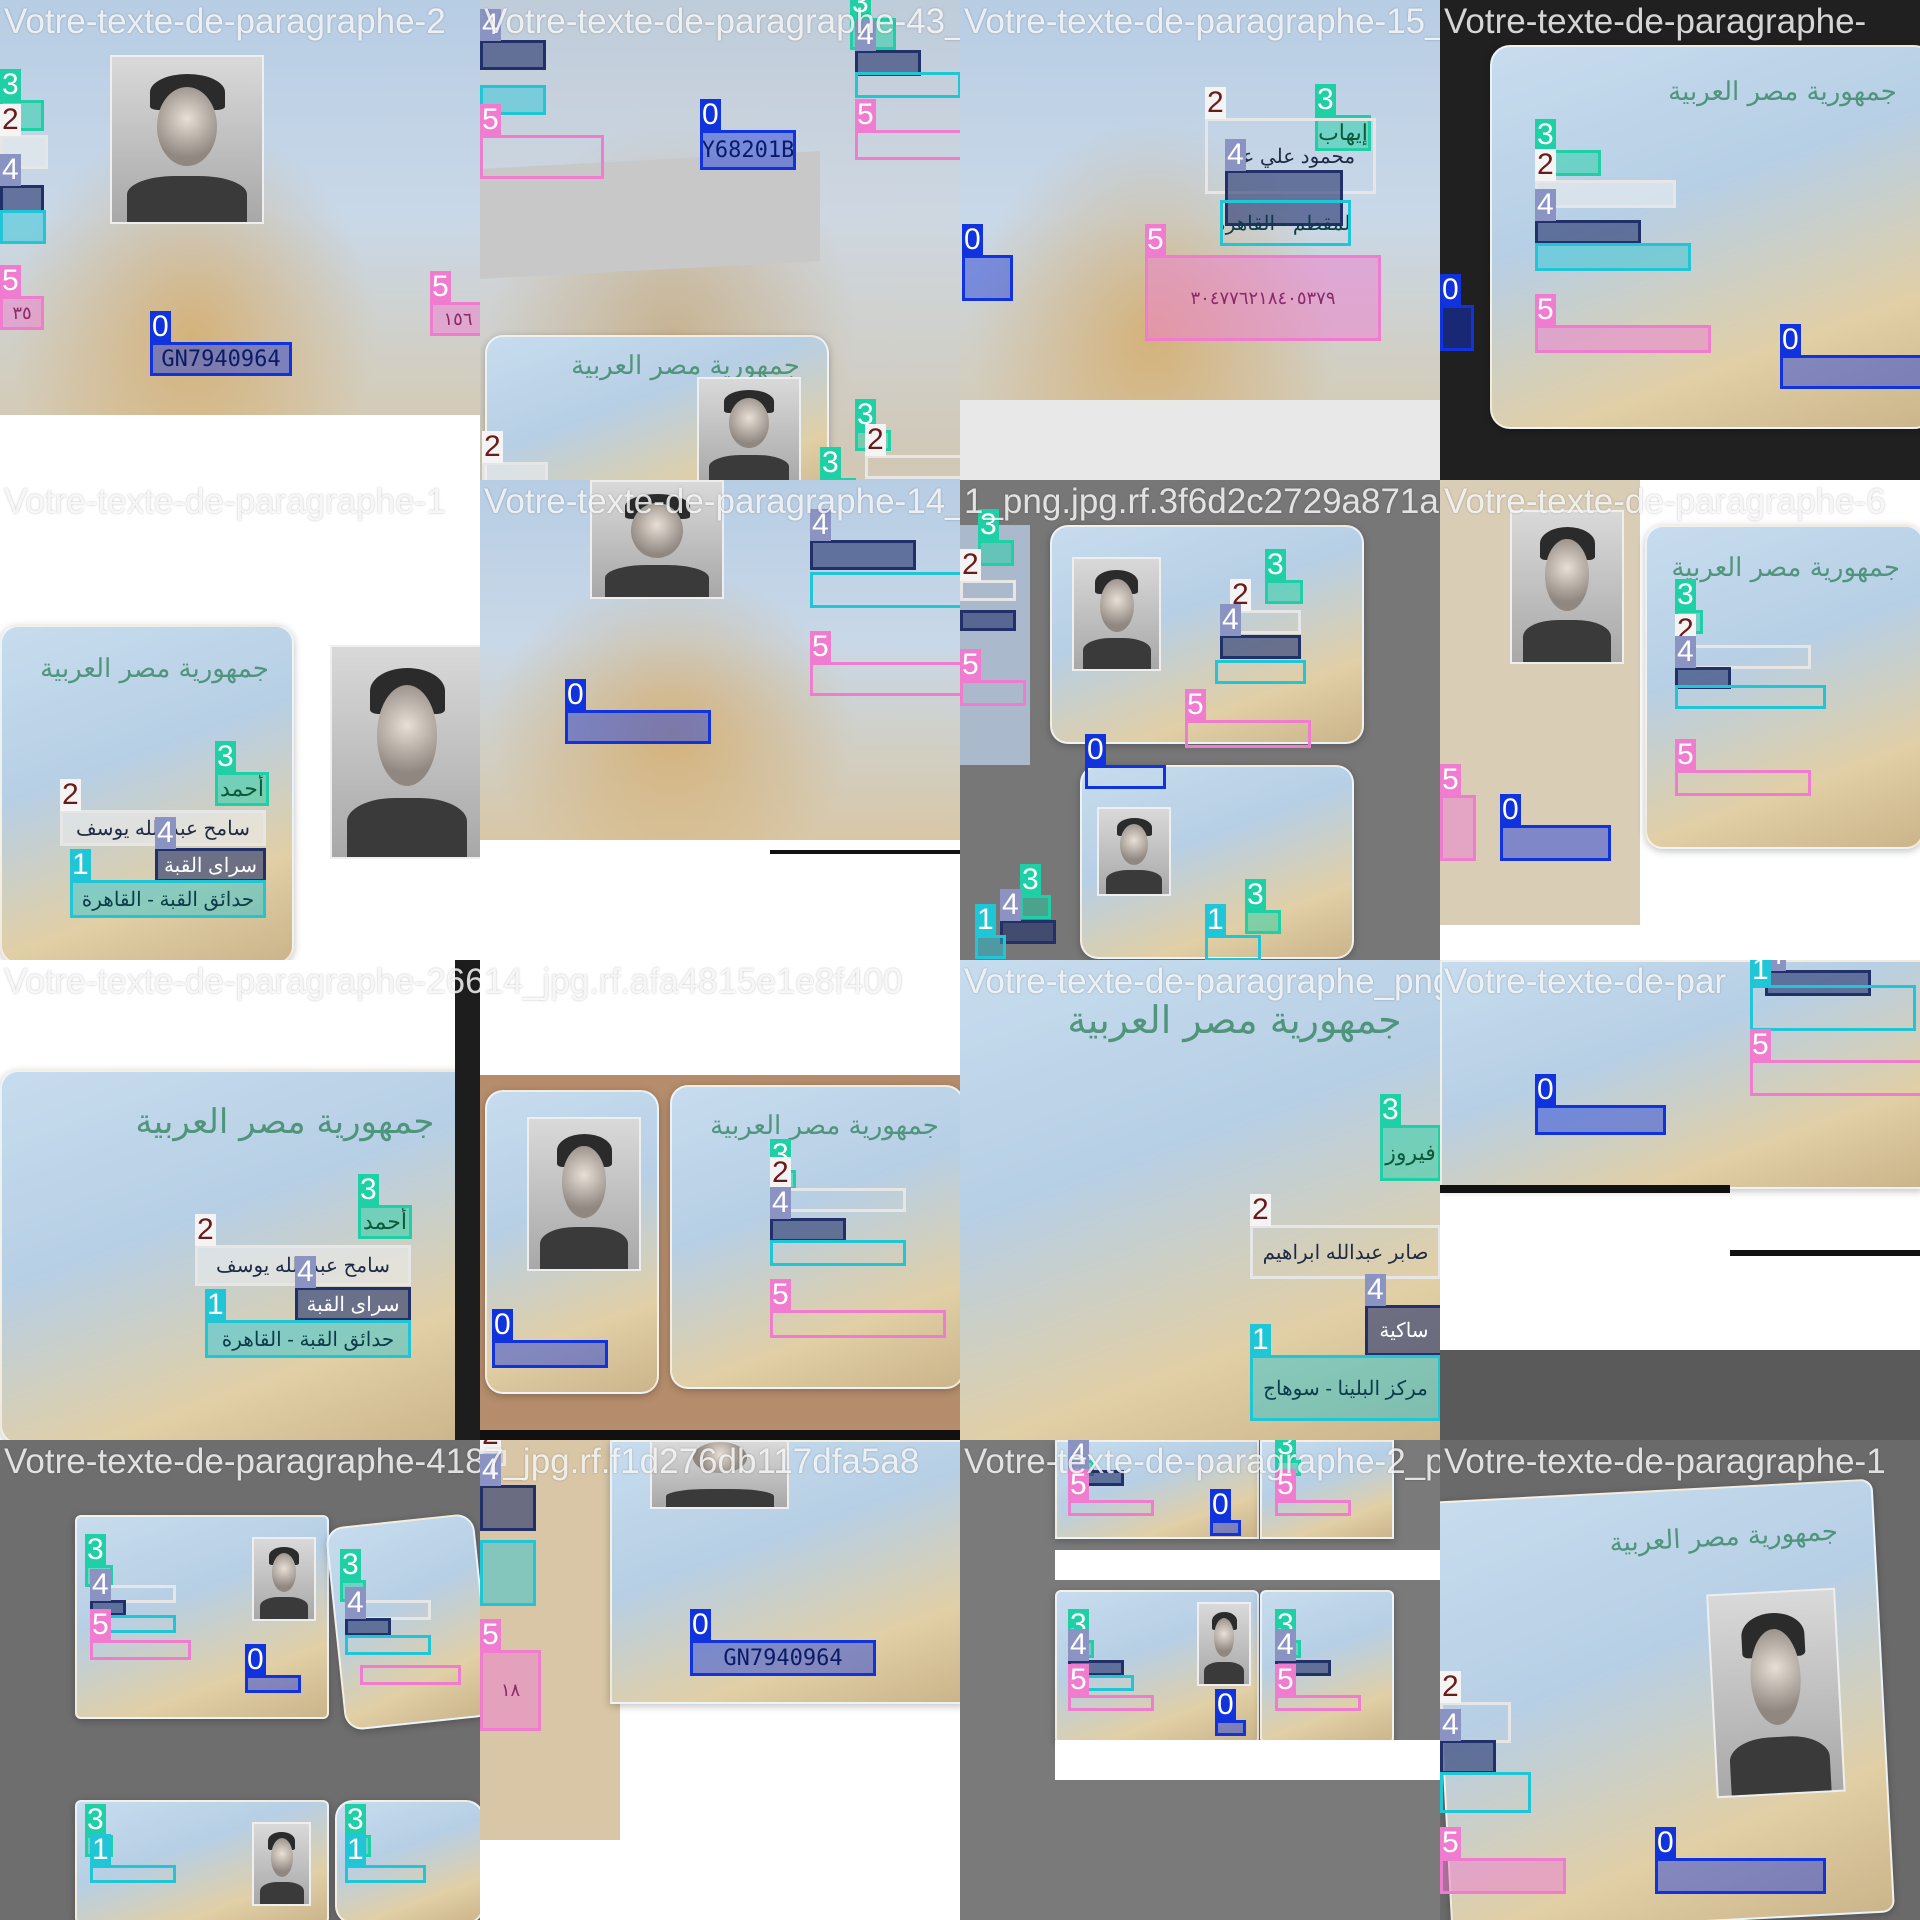 The width and height of the screenshot is (1920, 1920). What do you see at coordinates (458, 318) in the screenshot?
I see `field-text: ١٥٦` at bounding box center [458, 318].